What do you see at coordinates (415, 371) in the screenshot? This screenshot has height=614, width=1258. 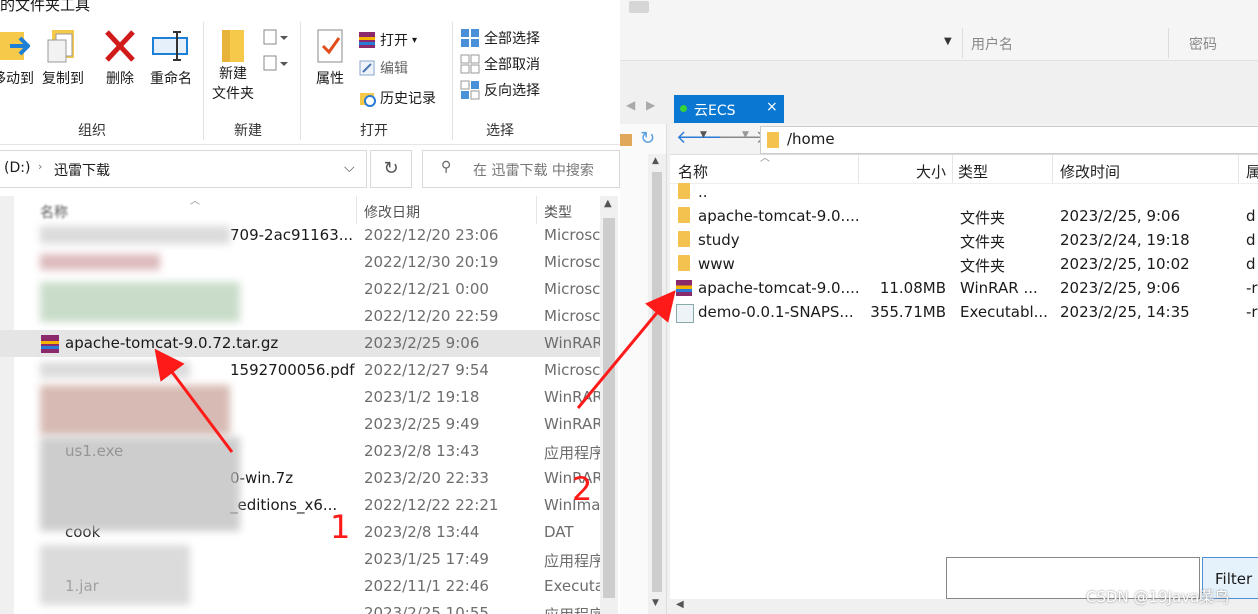 I see `annotation-layer` at bounding box center [415, 371].